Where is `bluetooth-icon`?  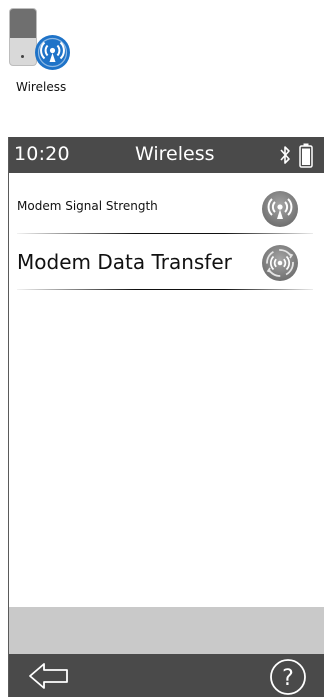
bluetooth-icon is located at coordinates (285, 155).